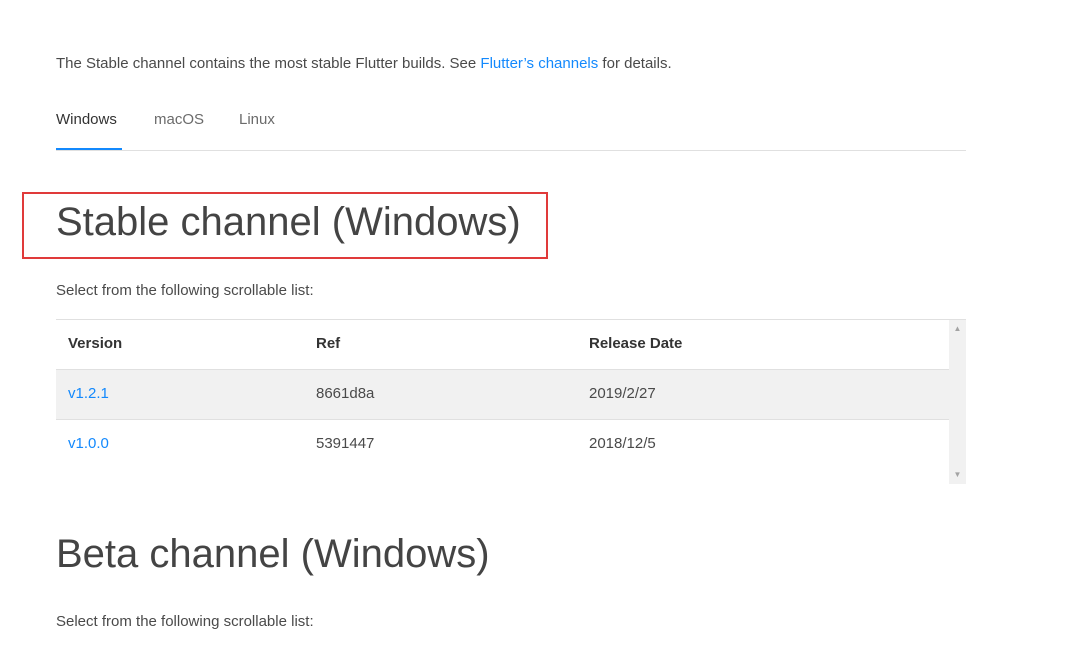 The height and width of the screenshot is (649, 1071). Describe the element at coordinates (95, 343) in the screenshot. I see `header-version: Version` at that location.